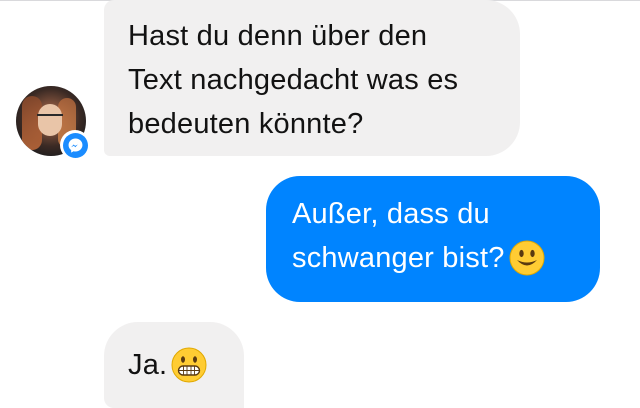 This screenshot has height=408, width=640. I want to click on messenger-badge, so click(75, 145).